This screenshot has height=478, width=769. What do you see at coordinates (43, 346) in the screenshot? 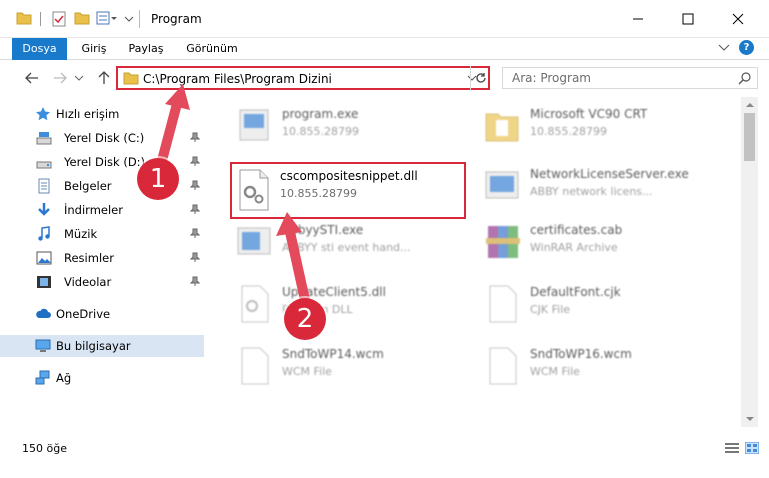
I see `computer-icon` at bounding box center [43, 346].